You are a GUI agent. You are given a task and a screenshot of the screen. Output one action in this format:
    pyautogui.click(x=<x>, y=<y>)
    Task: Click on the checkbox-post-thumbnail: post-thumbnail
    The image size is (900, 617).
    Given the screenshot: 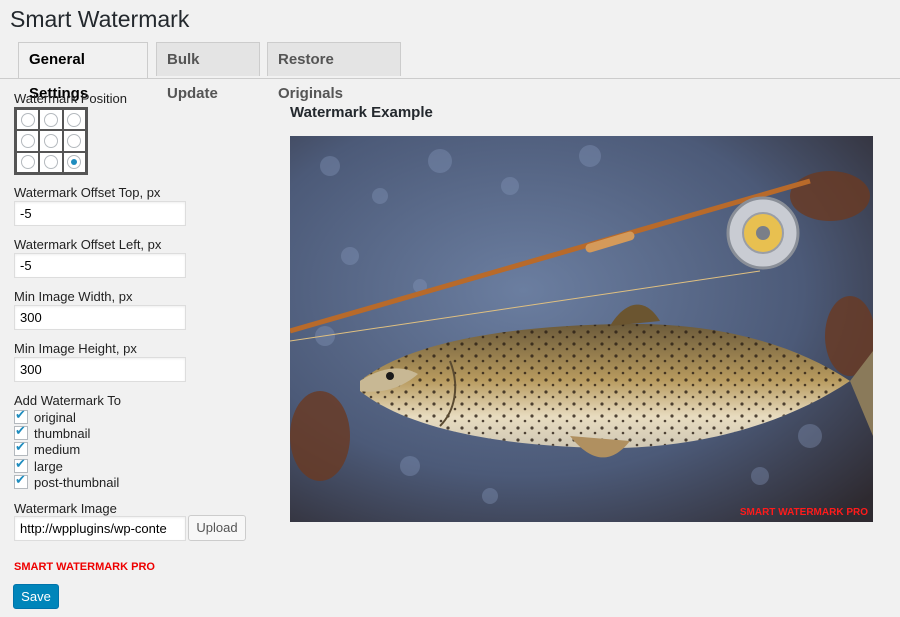 What is the action you would take?
    pyautogui.click(x=67, y=481)
    